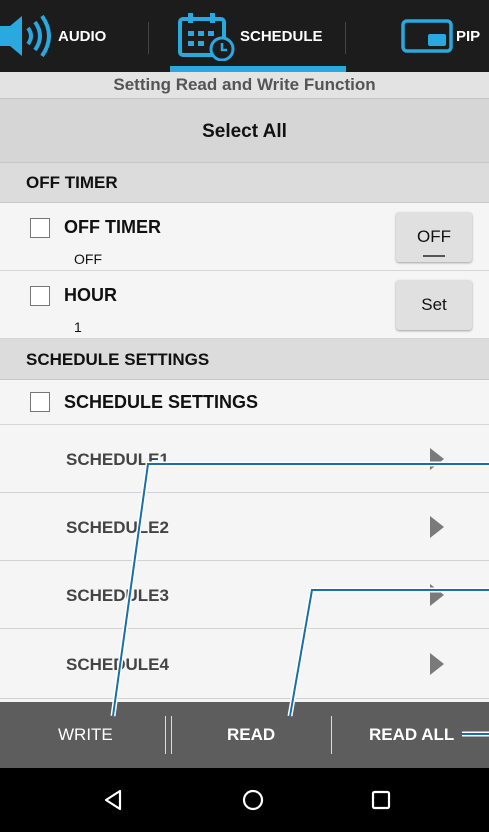  What do you see at coordinates (381, 800) in the screenshot?
I see `recents-icon` at bounding box center [381, 800].